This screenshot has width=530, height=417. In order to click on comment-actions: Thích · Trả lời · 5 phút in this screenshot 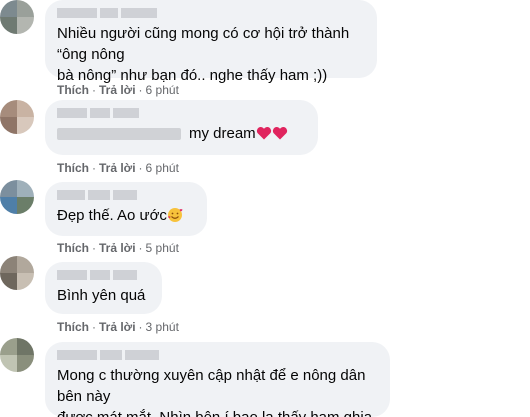, I will do `click(118, 248)`.